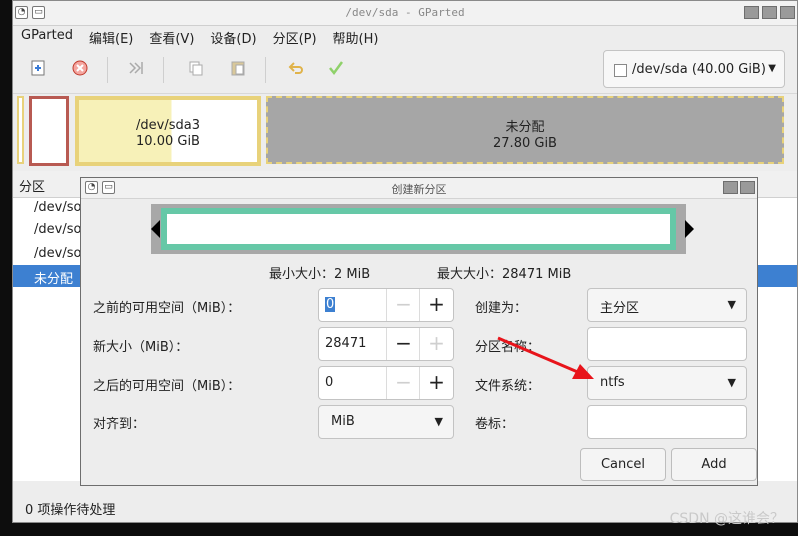  What do you see at coordinates (525, 143) in the screenshot?
I see `unallocated-size: 27.80 GiB` at bounding box center [525, 143].